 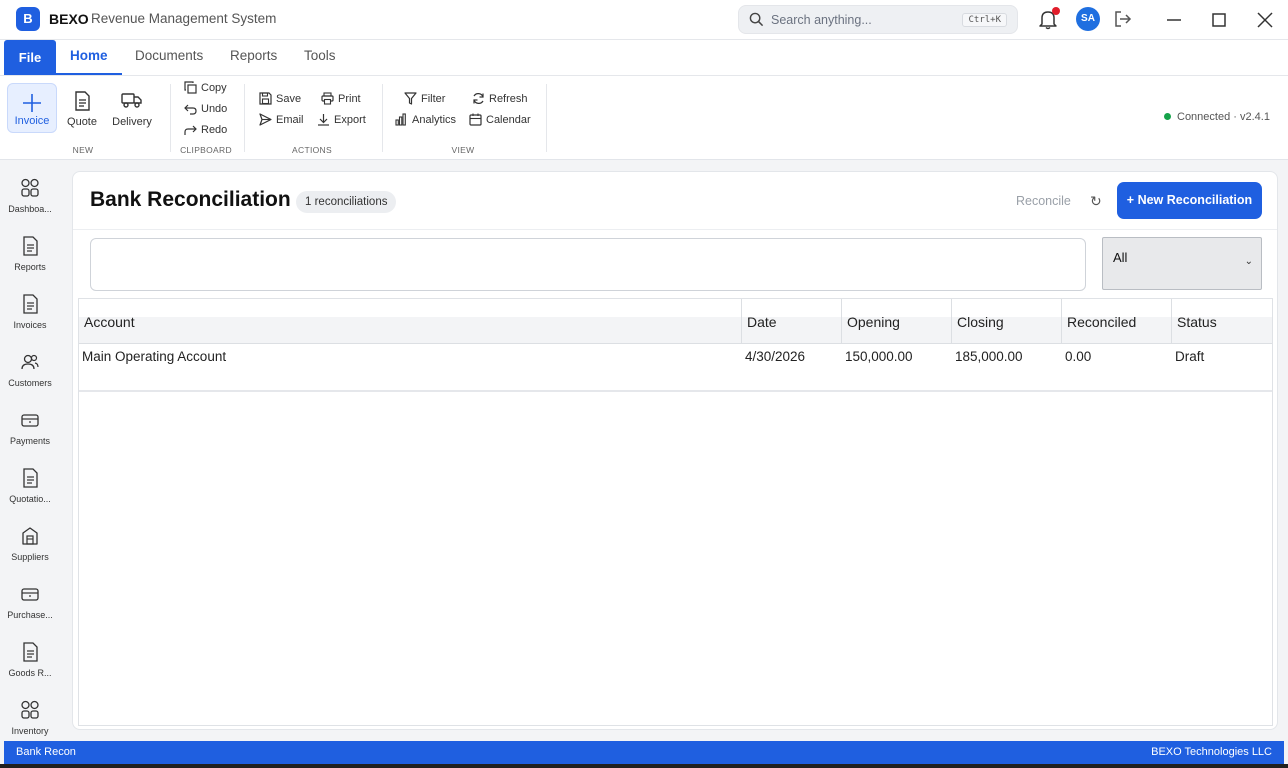 I want to click on search-shortcut: Ctrl+K, so click(x=984, y=20).